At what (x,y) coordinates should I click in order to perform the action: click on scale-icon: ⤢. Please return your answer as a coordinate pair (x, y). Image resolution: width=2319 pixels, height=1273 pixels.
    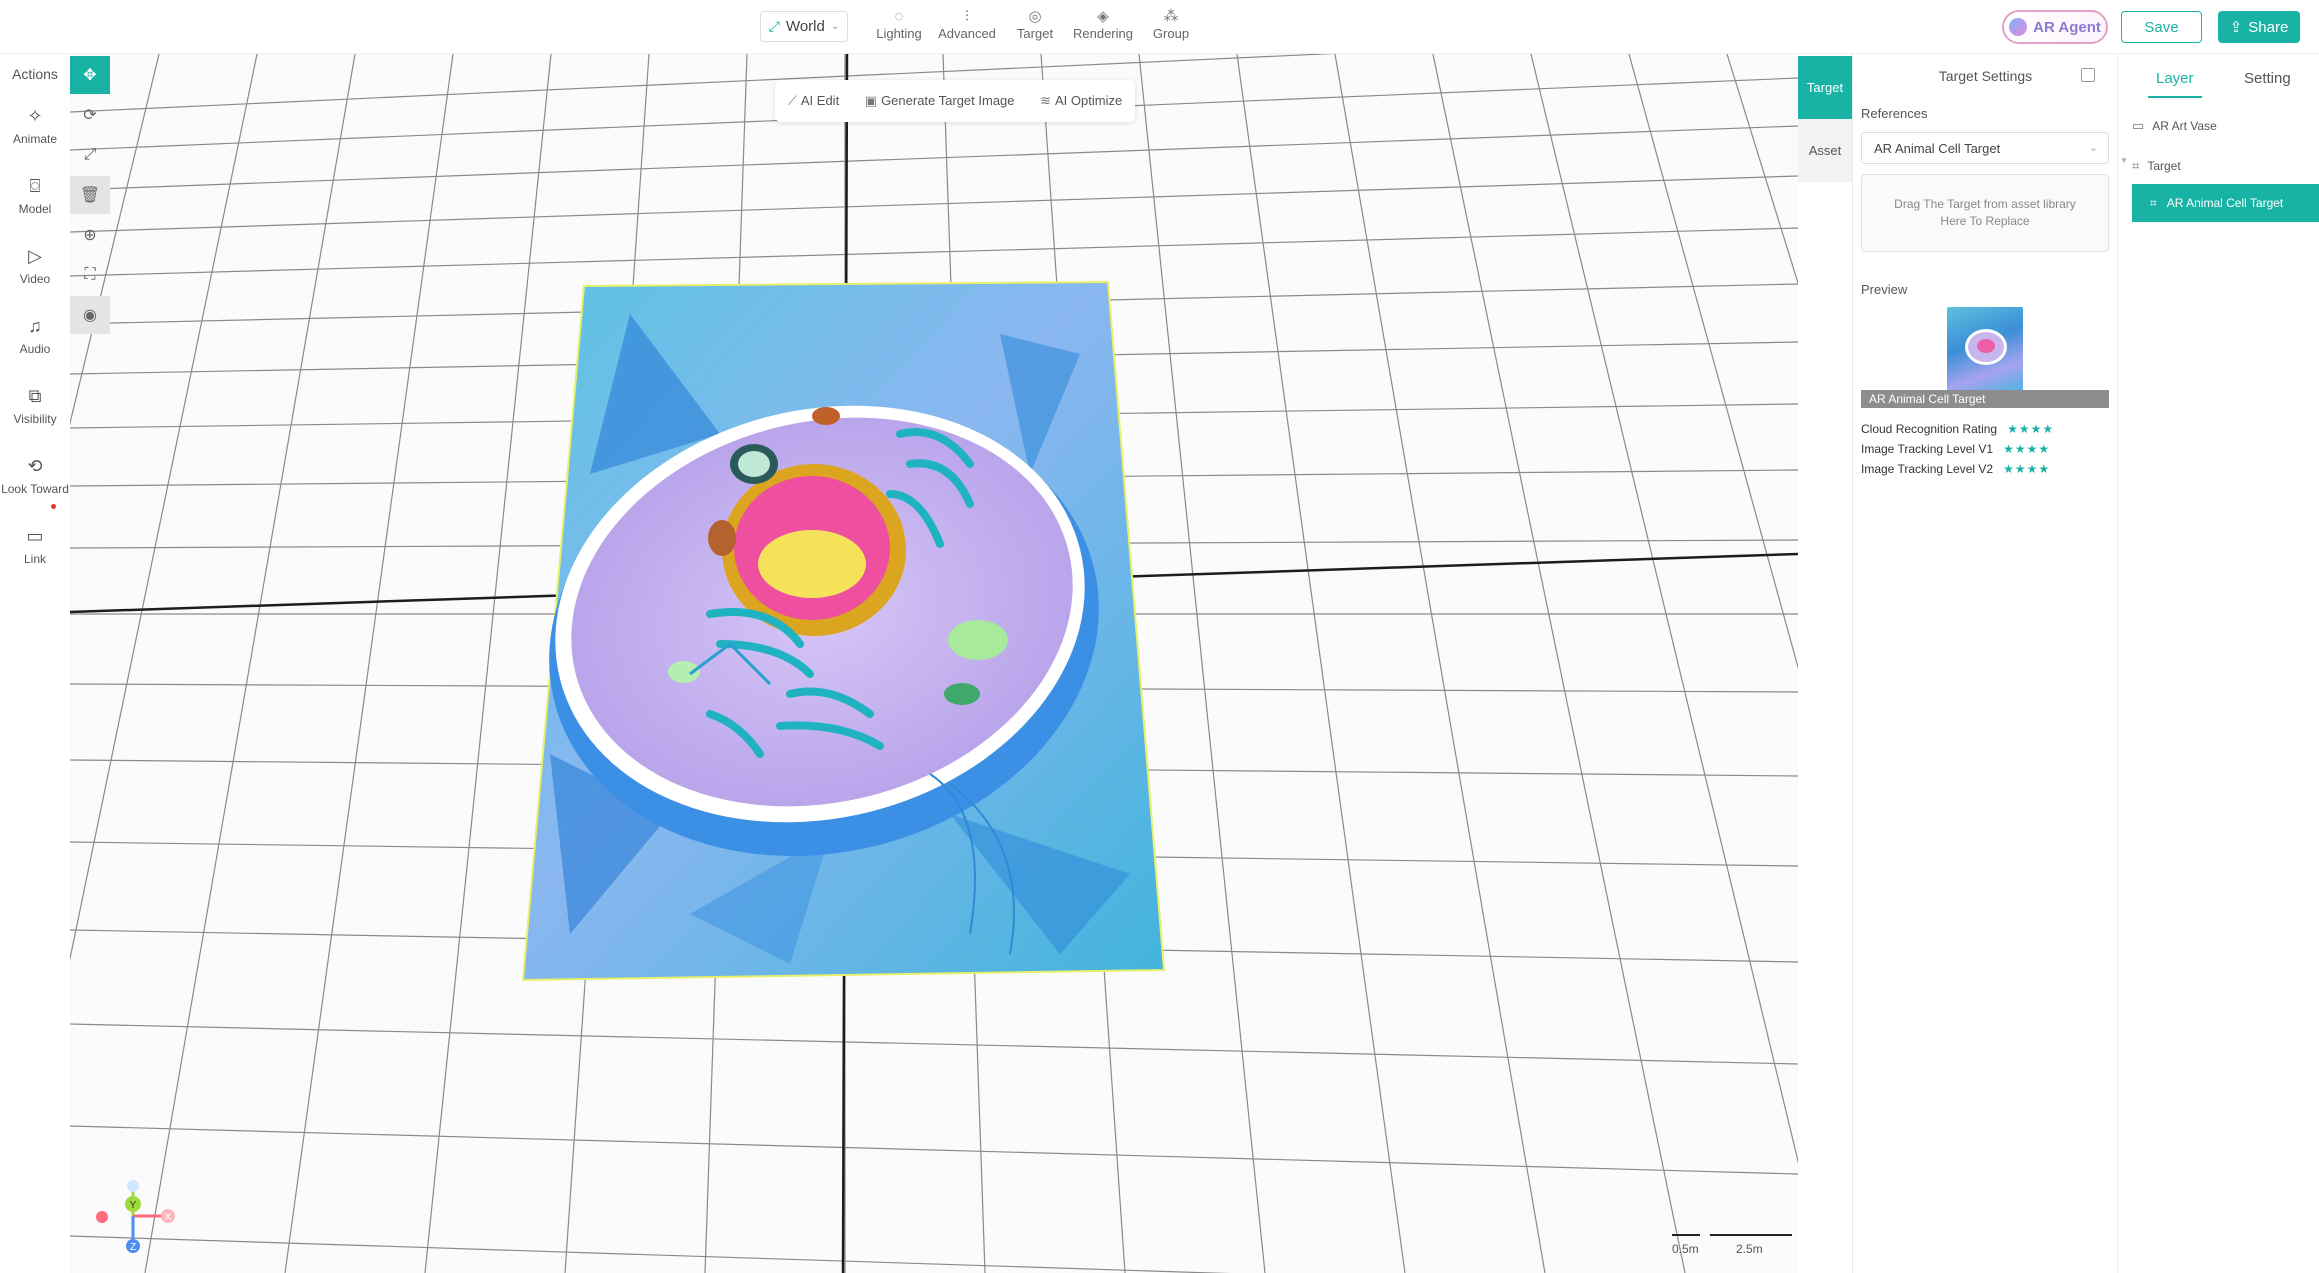
    Looking at the image, I should click on (90, 155).